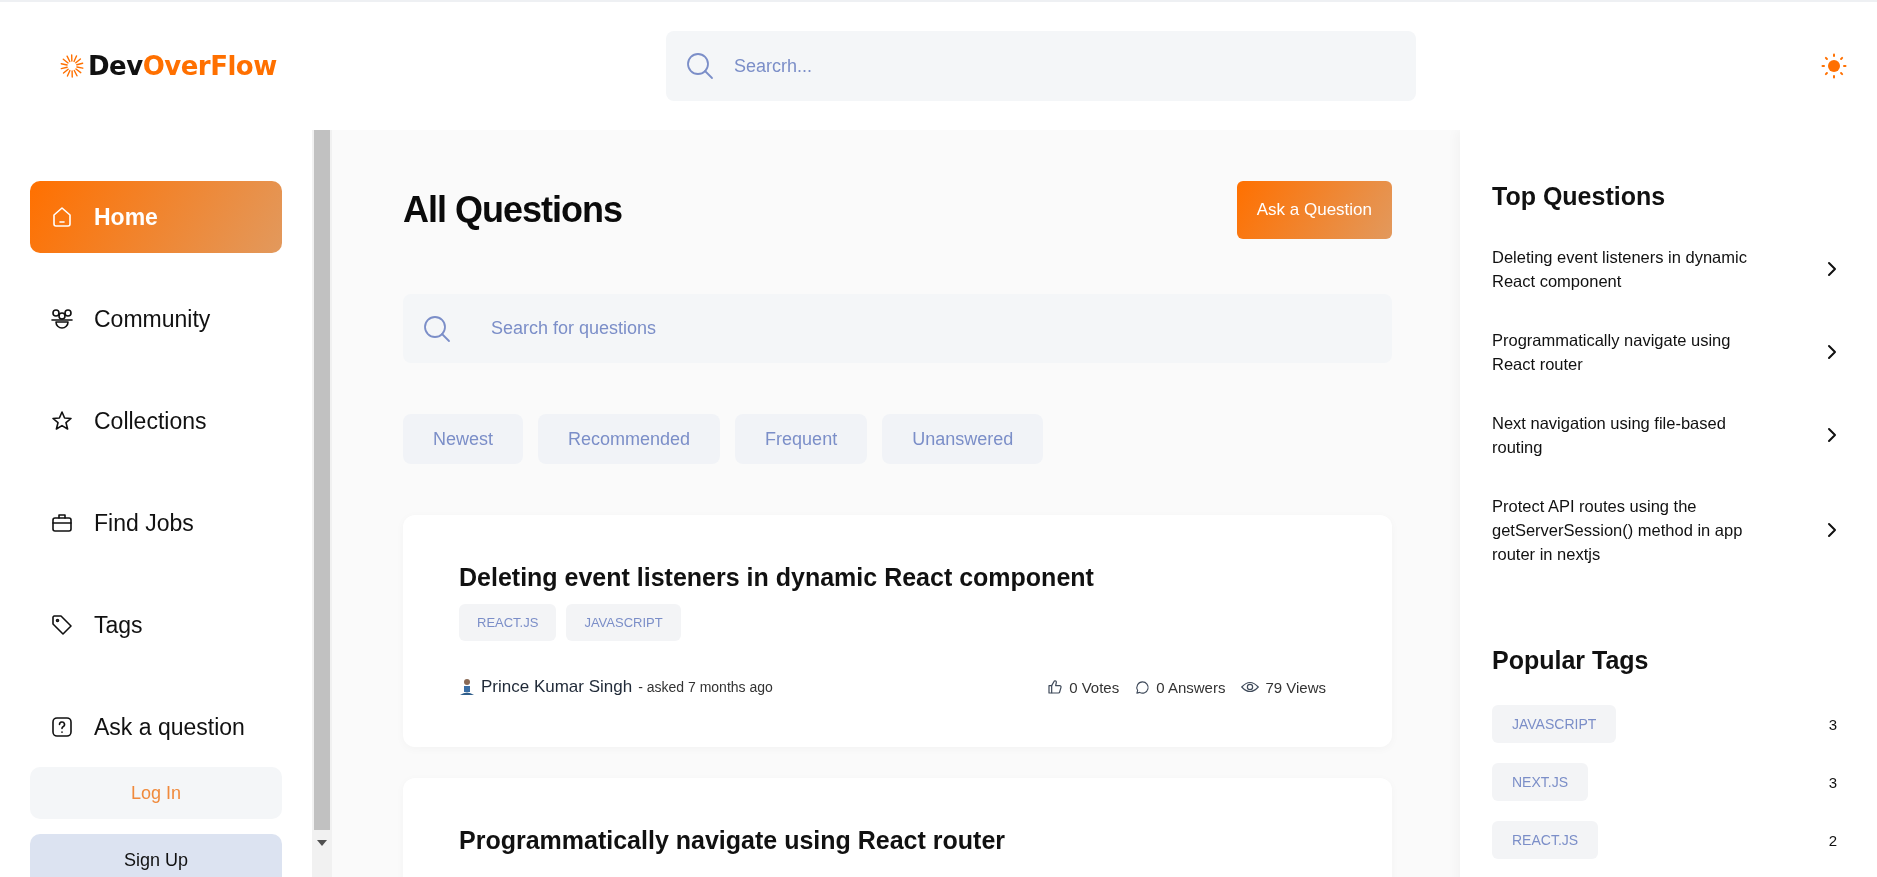 Image resolution: width=1877 pixels, height=877 pixels. I want to click on home-icon, so click(62, 217).